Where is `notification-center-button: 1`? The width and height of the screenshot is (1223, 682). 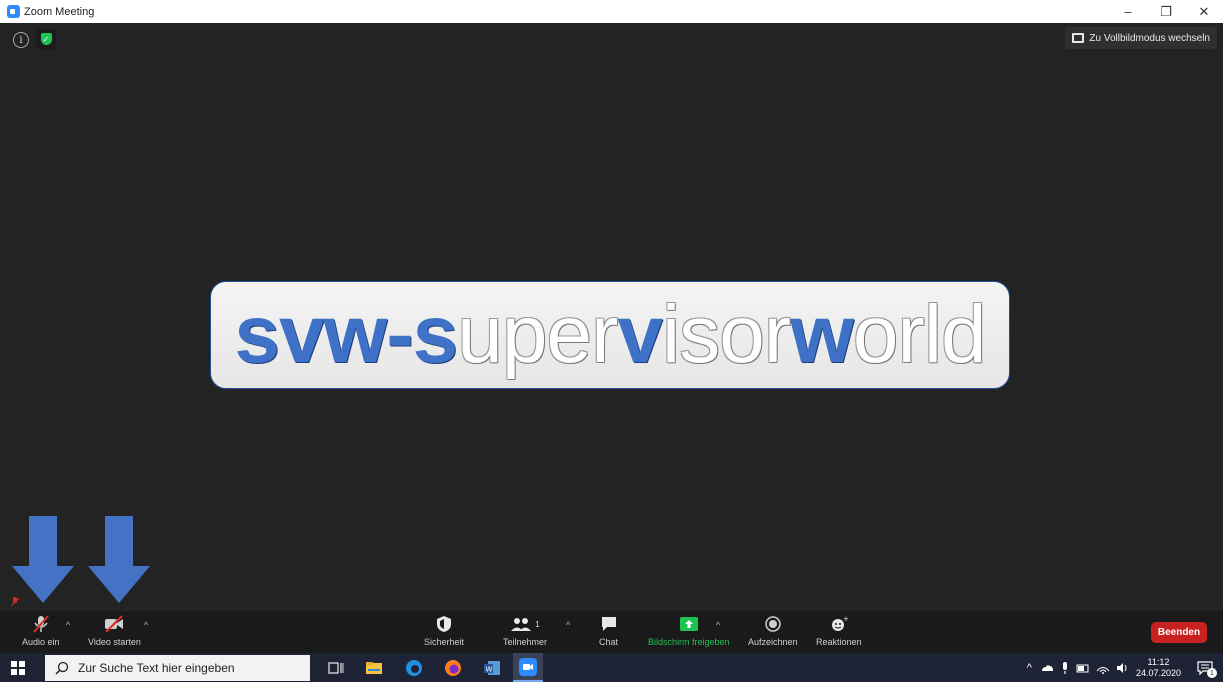
notification-center-button: 1 is located at coordinates (1205, 667).